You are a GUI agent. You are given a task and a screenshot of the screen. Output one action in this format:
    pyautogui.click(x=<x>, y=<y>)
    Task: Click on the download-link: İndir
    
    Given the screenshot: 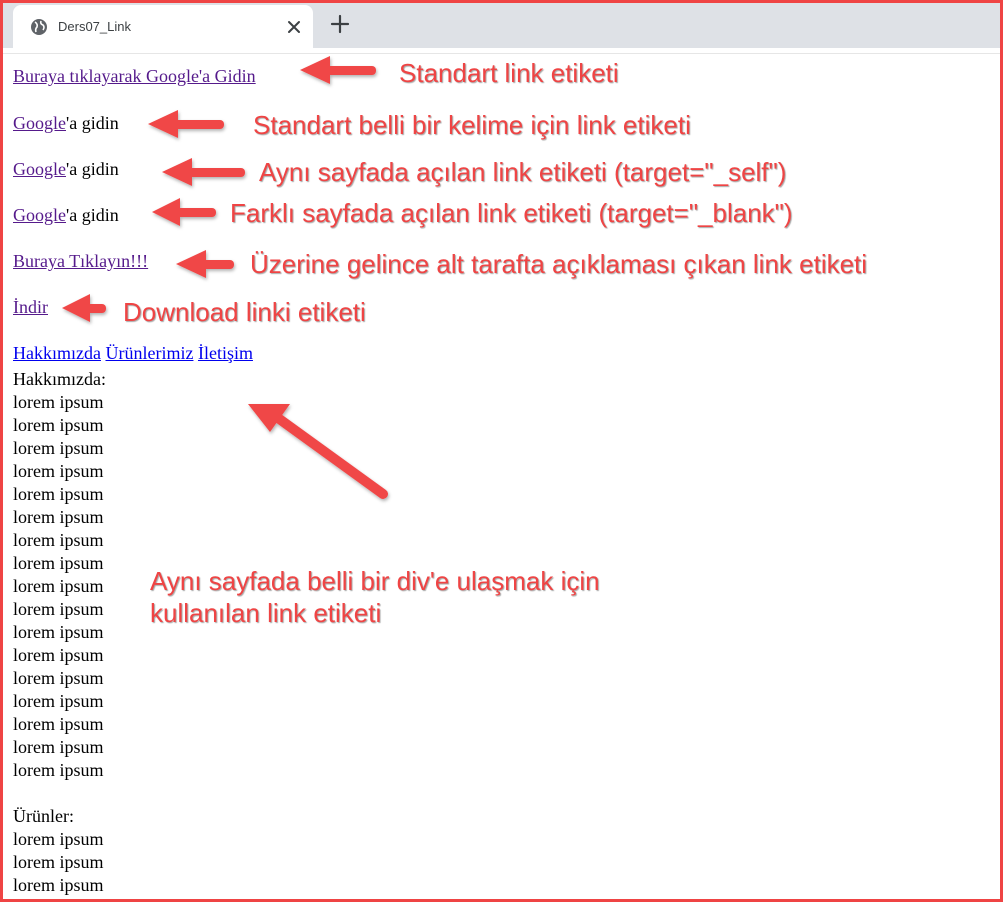 What is the action you would take?
    pyautogui.click(x=30, y=307)
    